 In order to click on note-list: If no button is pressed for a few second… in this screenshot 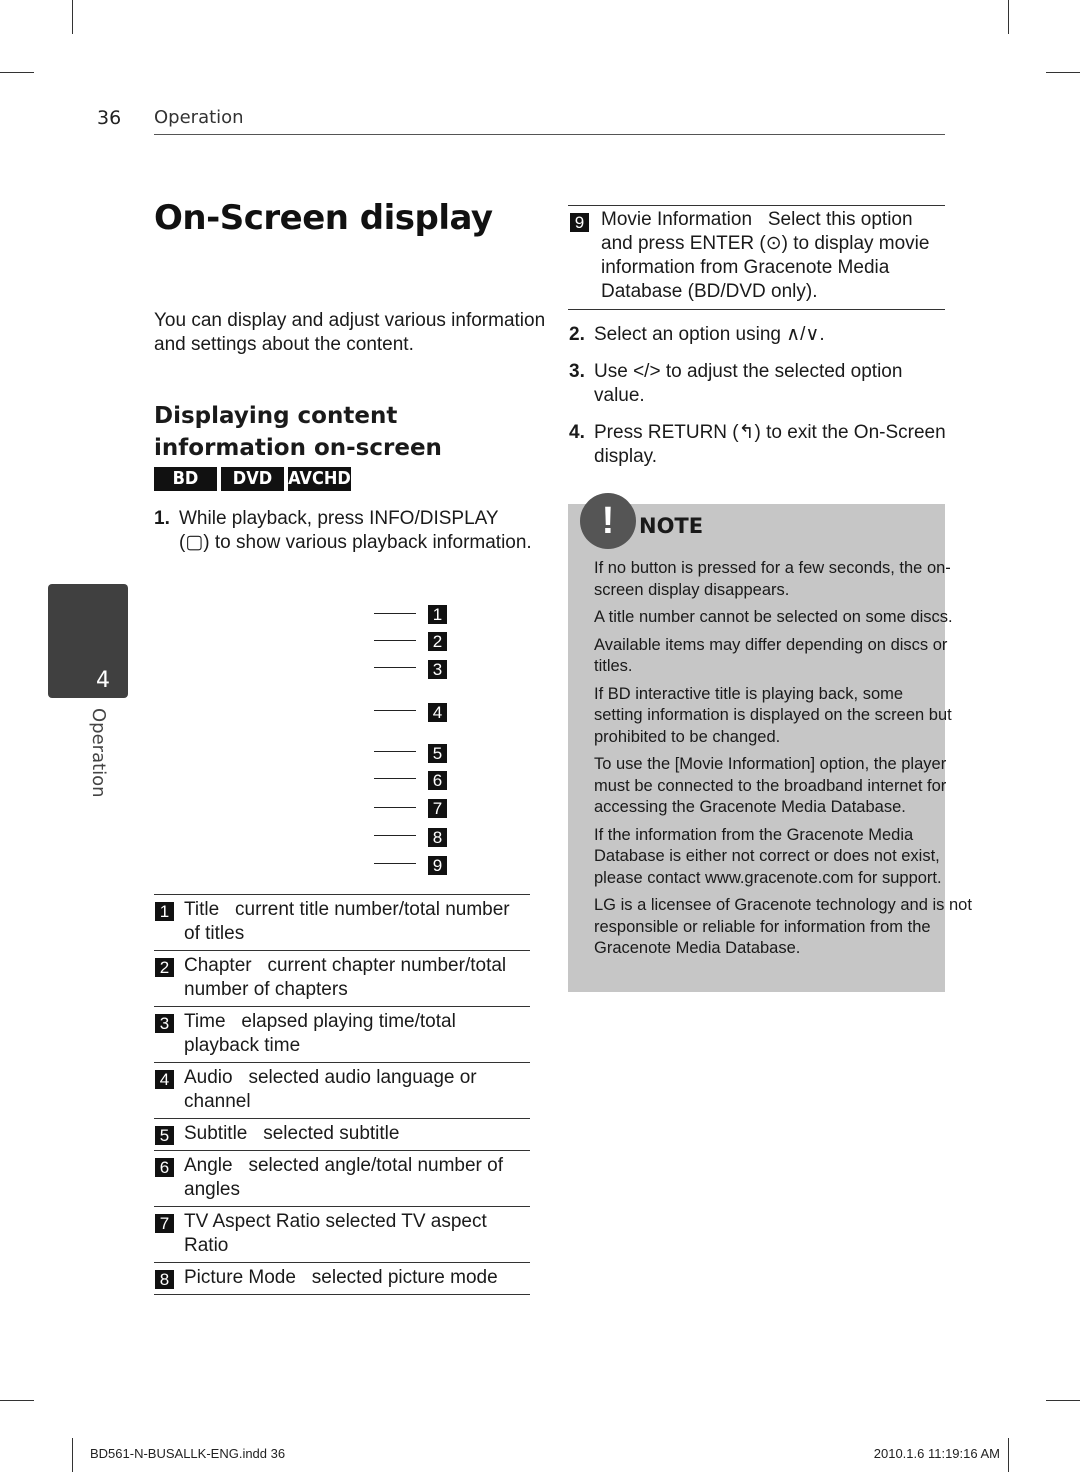, I will do `click(789, 762)`.